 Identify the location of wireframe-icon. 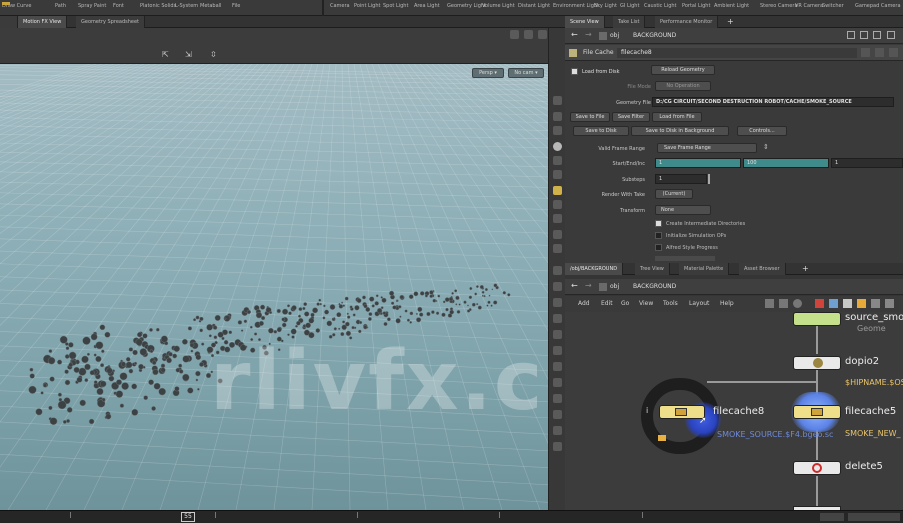
(557, 160).